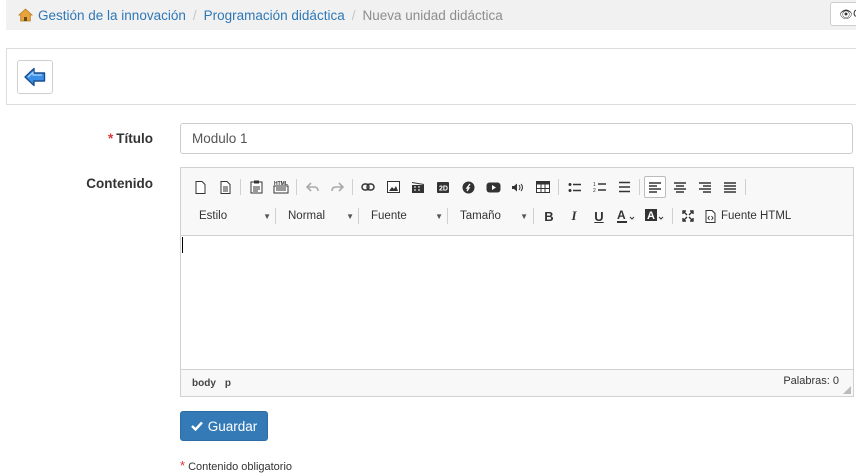 This screenshot has height=476, width=856. What do you see at coordinates (748, 216) in the screenshot?
I see `source-html-button: Fuente HTML` at bounding box center [748, 216].